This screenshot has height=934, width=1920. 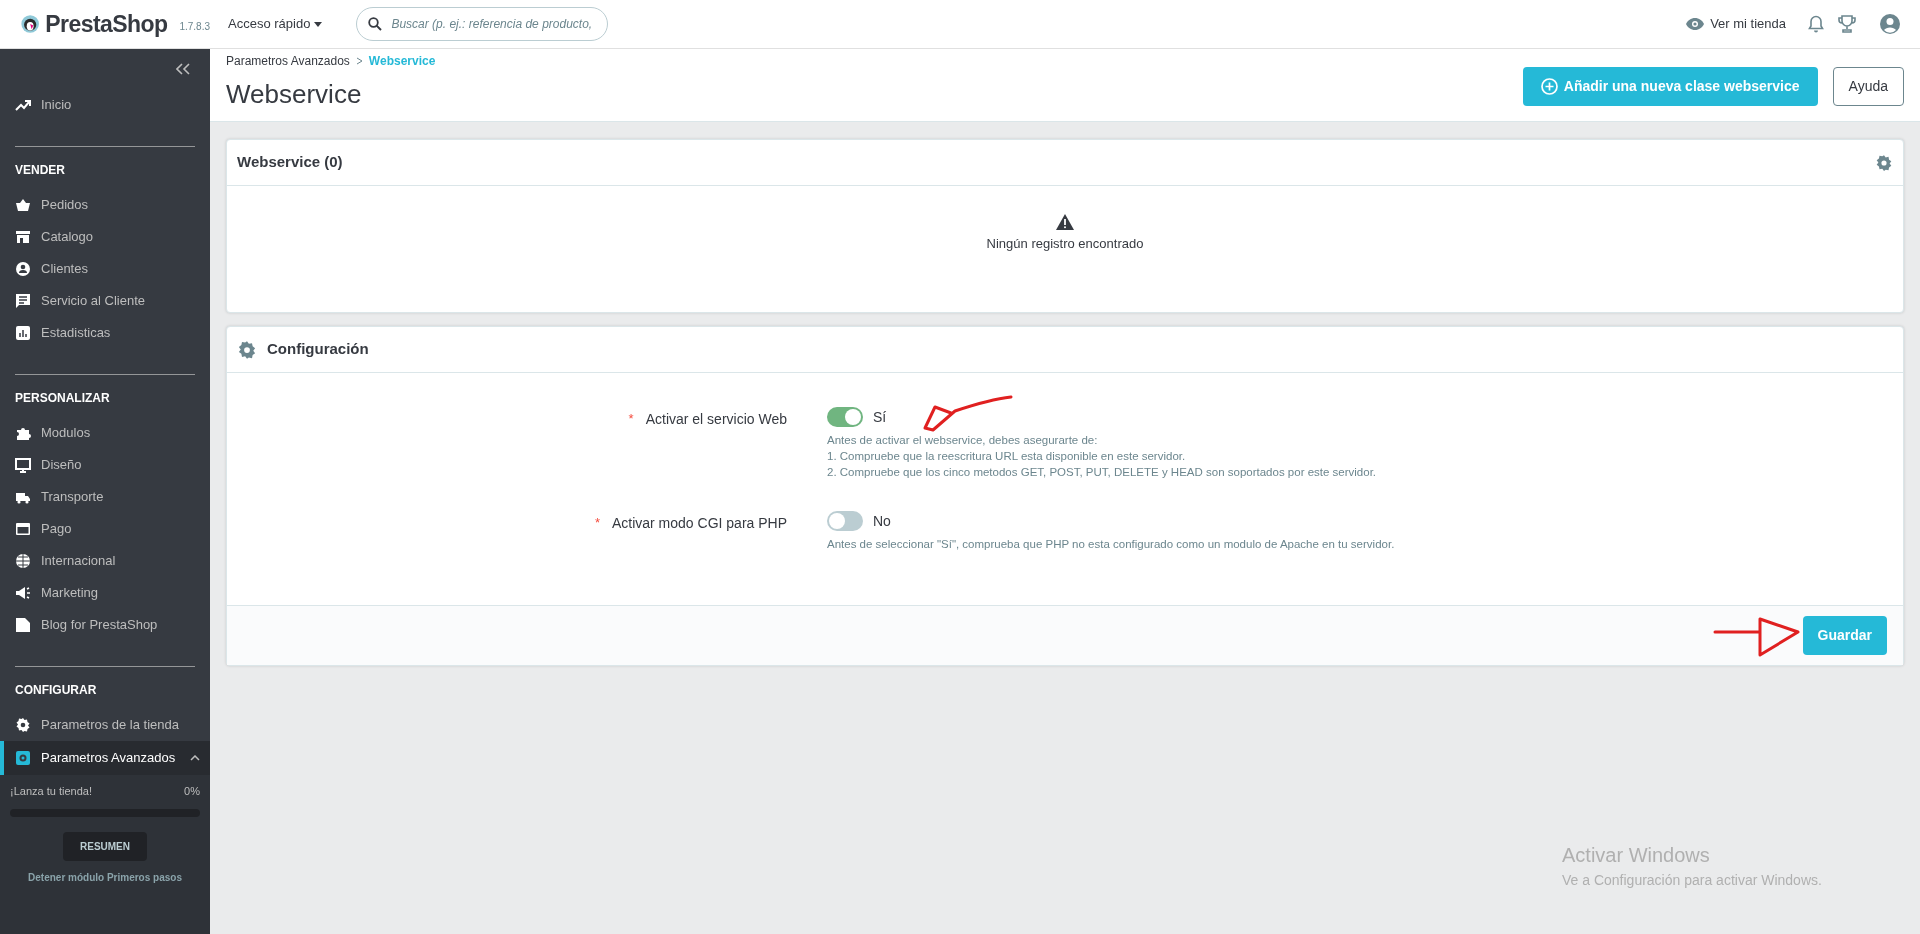 I want to click on caret-icon, so click(x=318, y=24).